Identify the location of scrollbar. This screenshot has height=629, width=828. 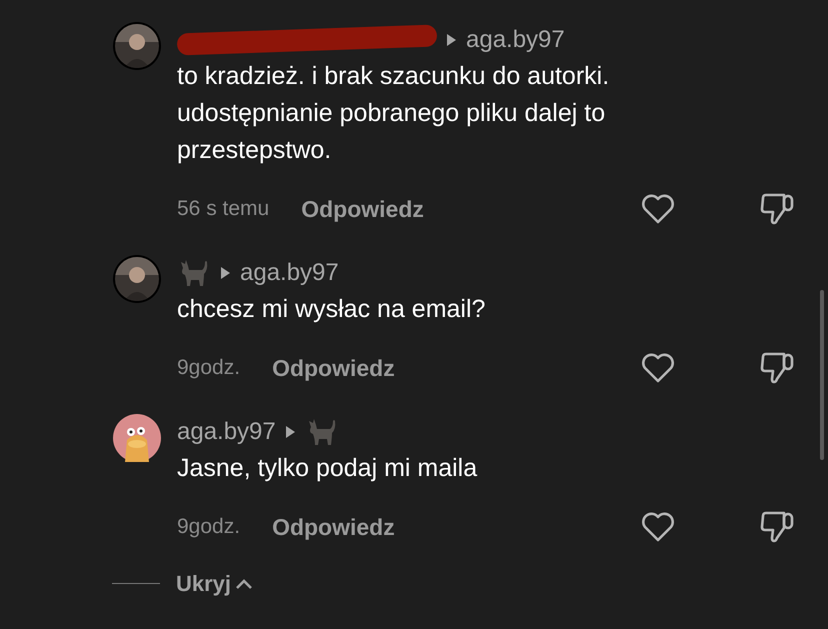
(822, 375).